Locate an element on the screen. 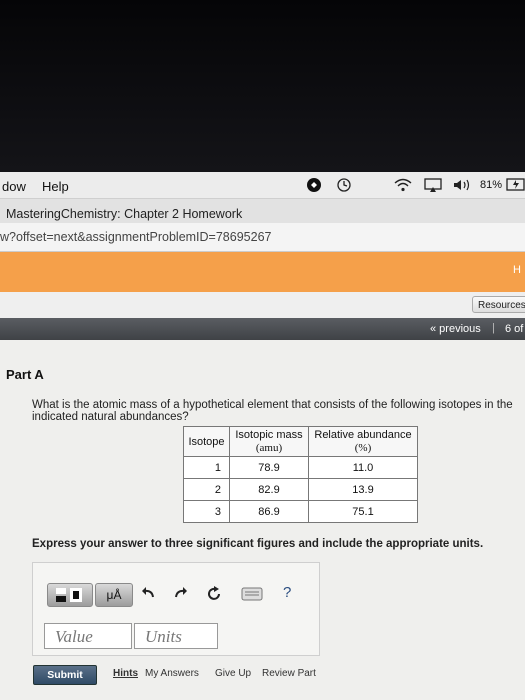 Image resolution: width=525 pixels, height=700 pixels. relative-abundance: 13.9 is located at coordinates (363, 489).